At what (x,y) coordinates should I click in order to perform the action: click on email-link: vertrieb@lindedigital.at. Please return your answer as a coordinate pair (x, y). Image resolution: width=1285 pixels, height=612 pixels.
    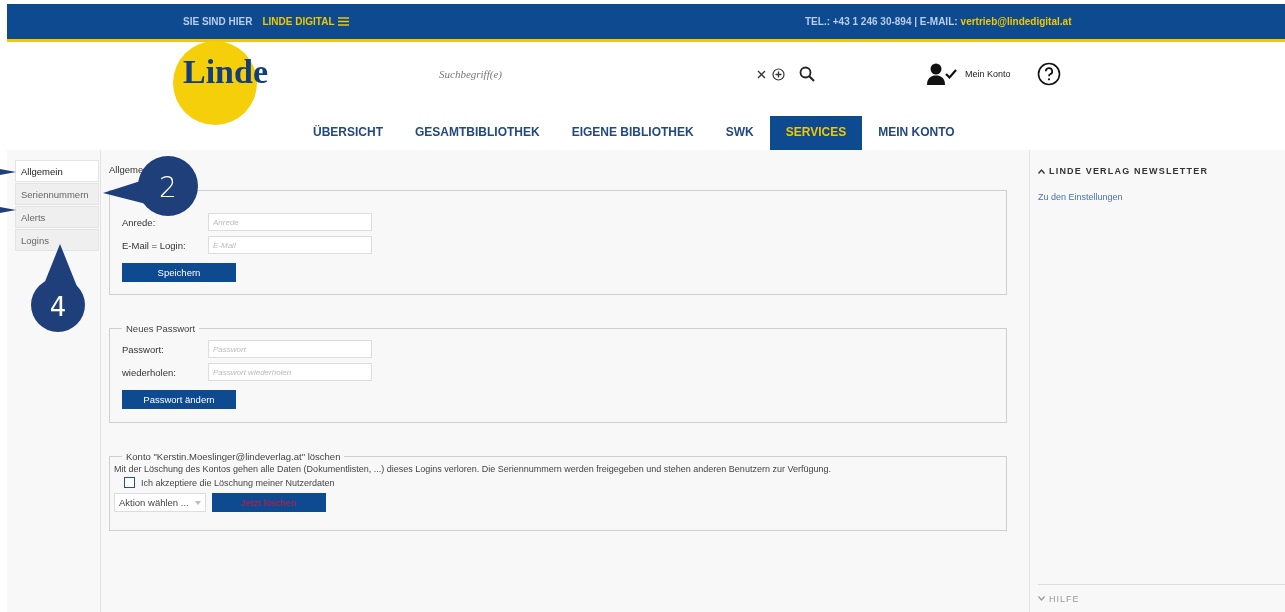
    Looking at the image, I should click on (1016, 21).